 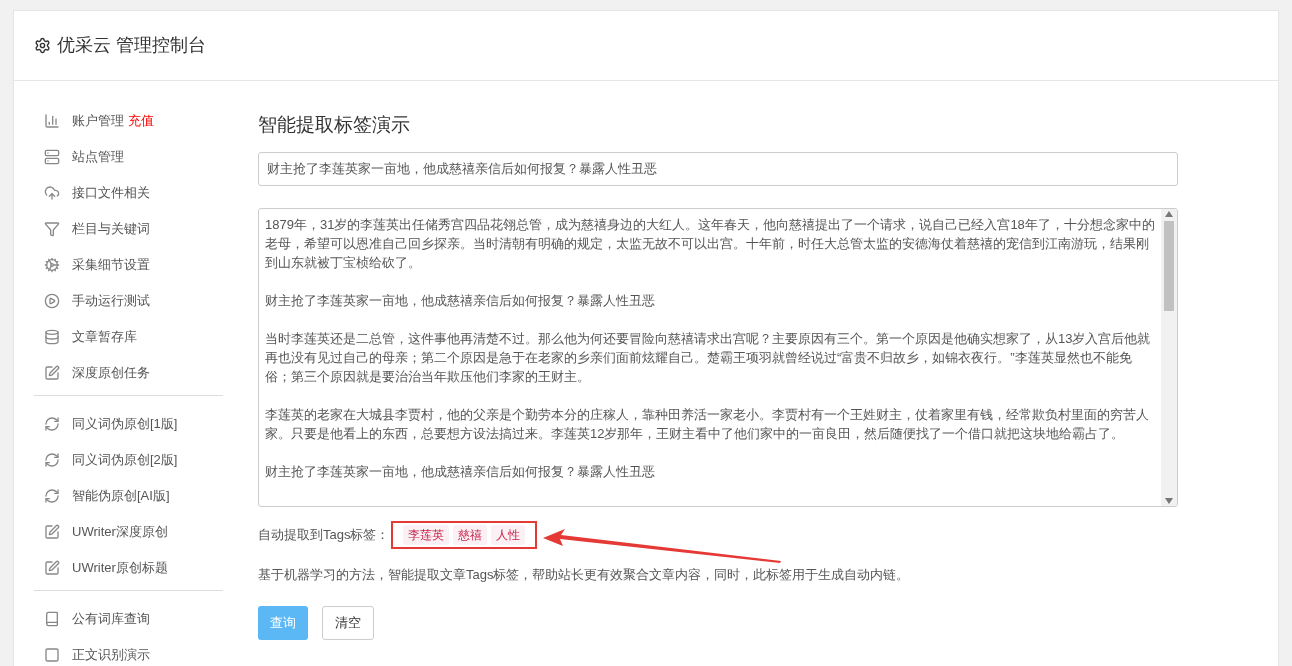 What do you see at coordinates (470, 534) in the screenshot?
I see `tag: 慈禧` at bounding box center [470, 534].